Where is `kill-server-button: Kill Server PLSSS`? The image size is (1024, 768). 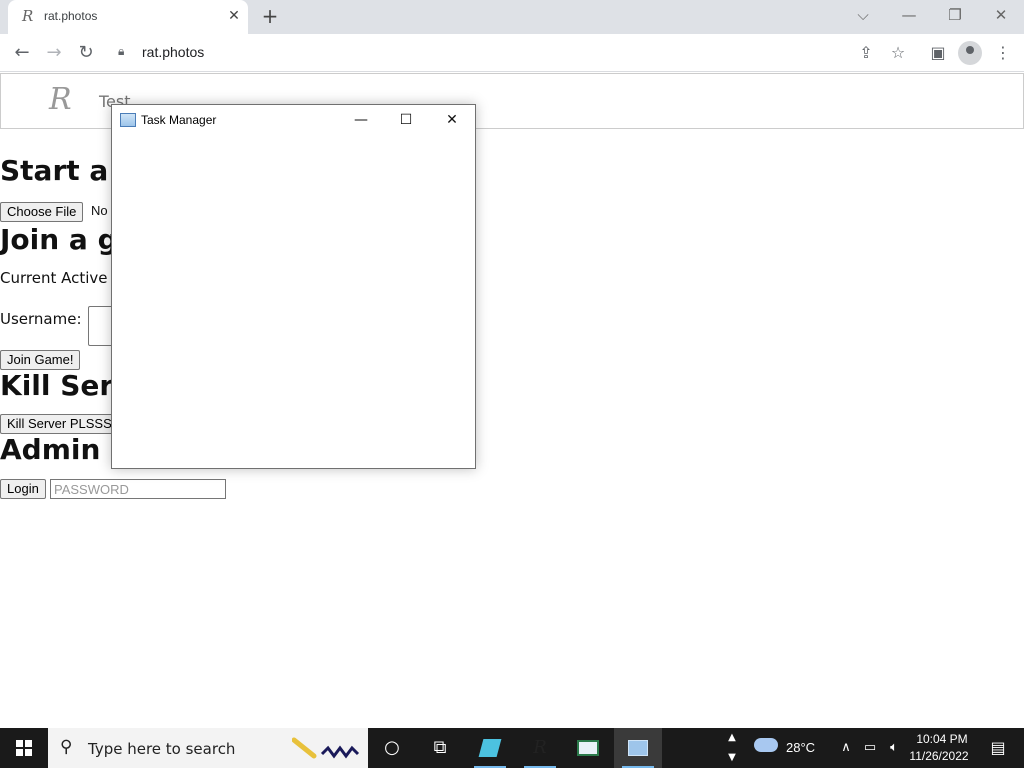
kill-server-button: Kill Server PLSSS is located at coordinates (60, 424).